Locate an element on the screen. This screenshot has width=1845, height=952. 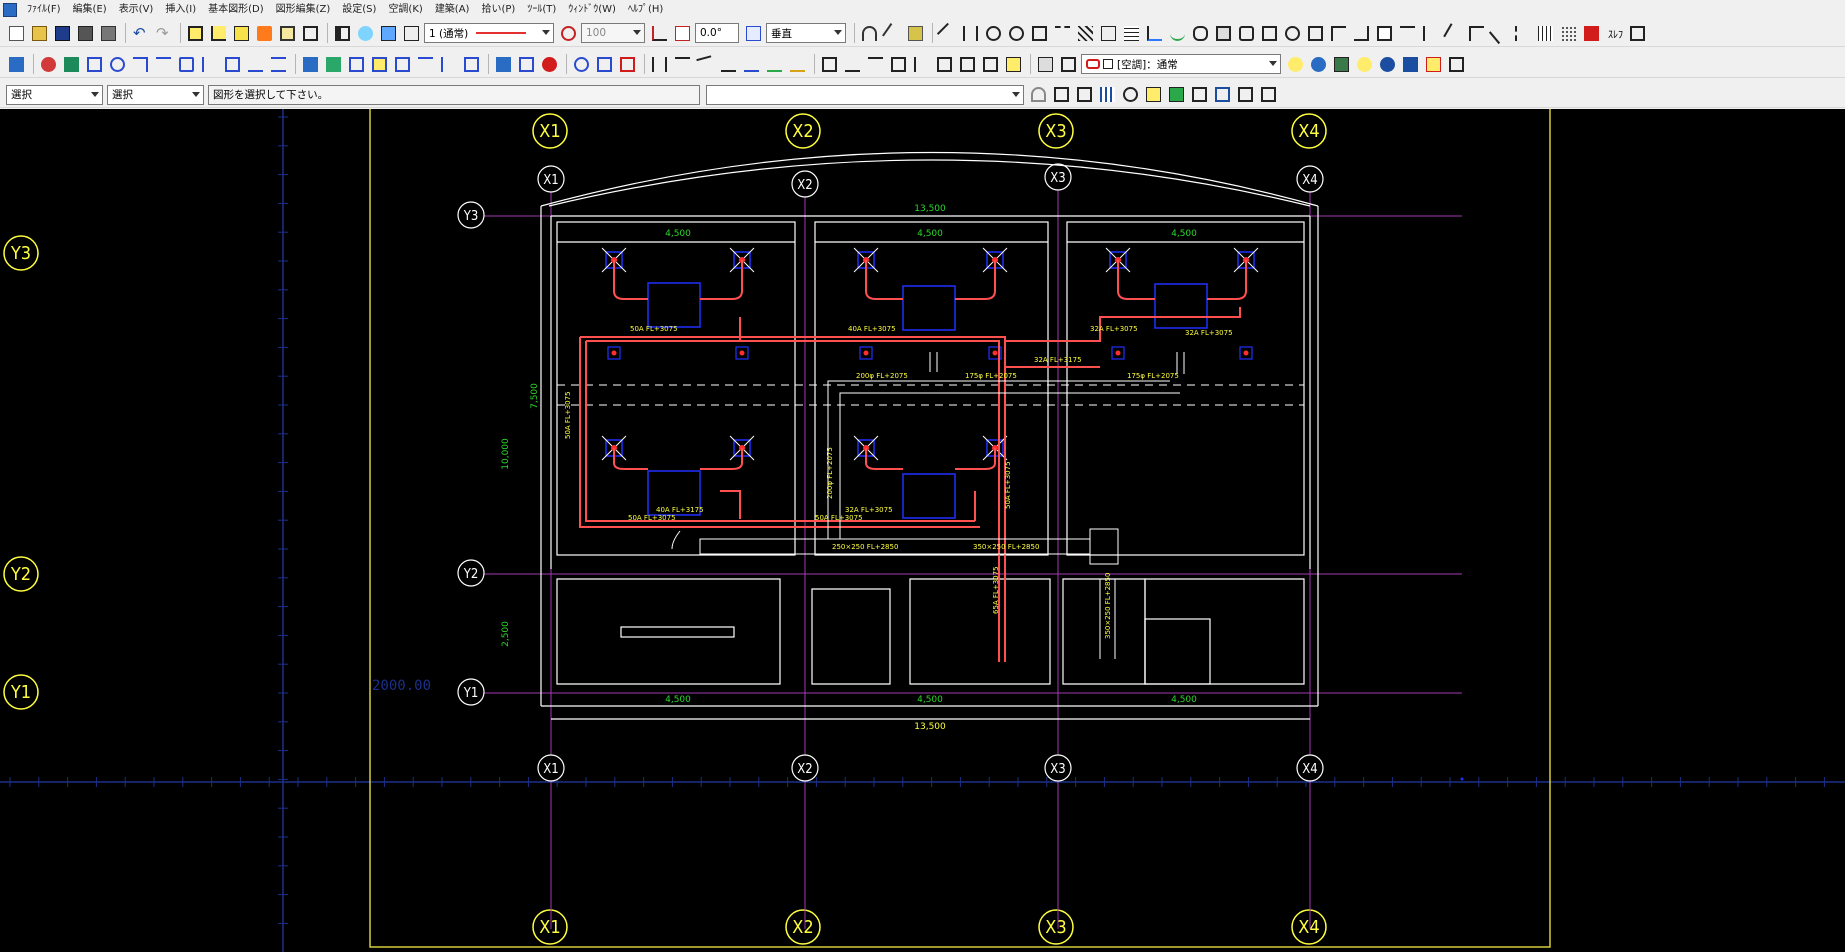
line-tool-button is located at coordinates (947, 33).